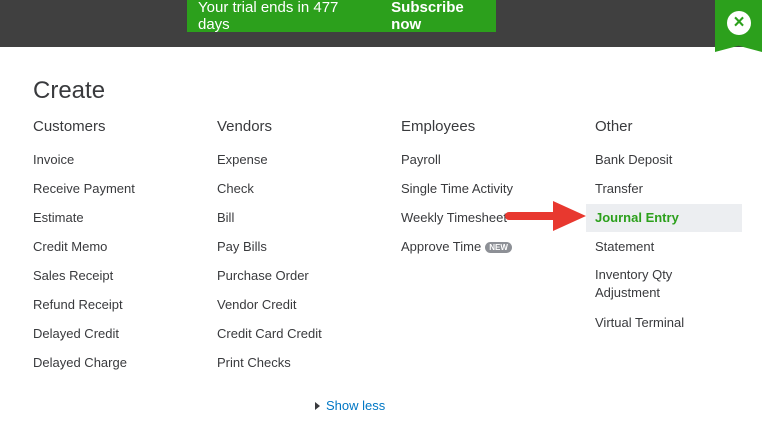  Describe the element at coordinates (84, 163) in the screenshot. I see `menu-item-invoice: Invoice` at that location.